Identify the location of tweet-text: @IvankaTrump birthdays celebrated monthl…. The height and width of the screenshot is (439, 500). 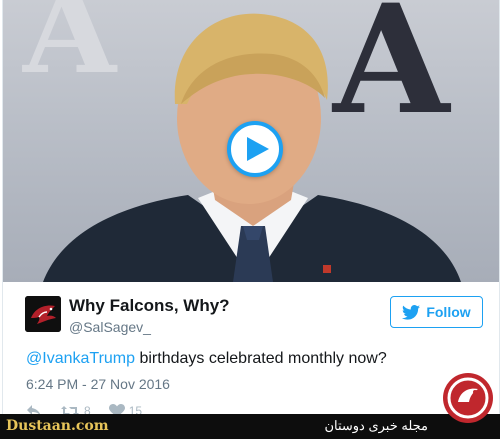
(206, 359).